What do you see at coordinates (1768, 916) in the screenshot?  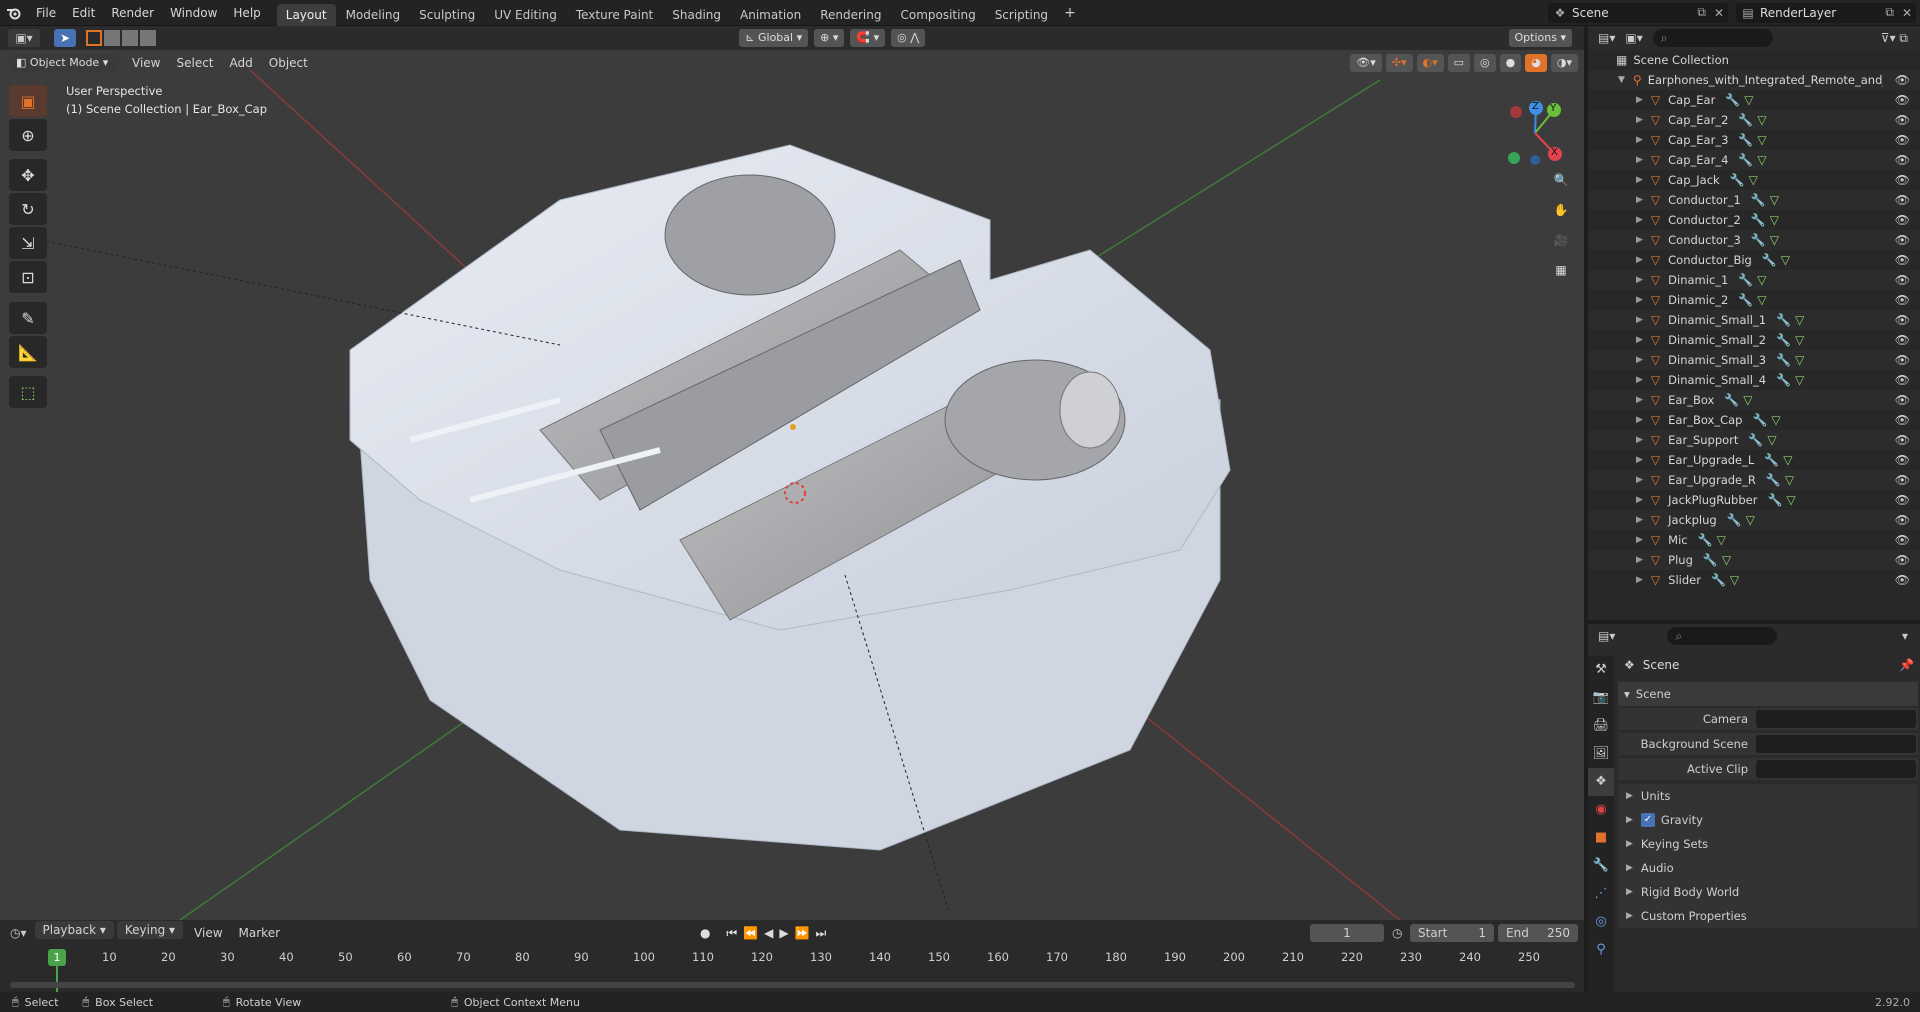 I see `section-custom-properties: ▶ Custom Properties` at bounding box center [1768, 916].